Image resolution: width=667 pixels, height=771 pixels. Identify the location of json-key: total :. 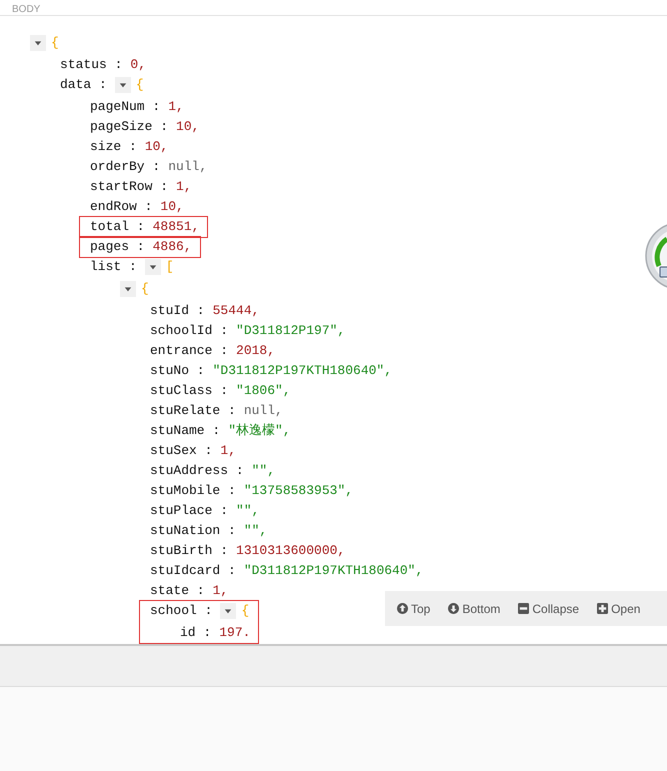
(117, 227).